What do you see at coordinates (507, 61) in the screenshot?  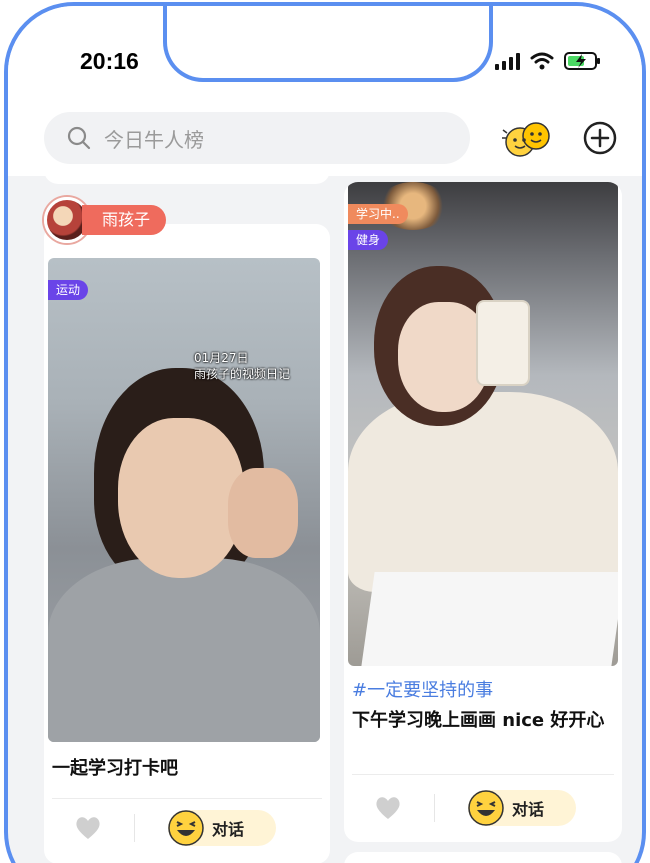 I see `signal-icon` at bounding box center [507, 61].